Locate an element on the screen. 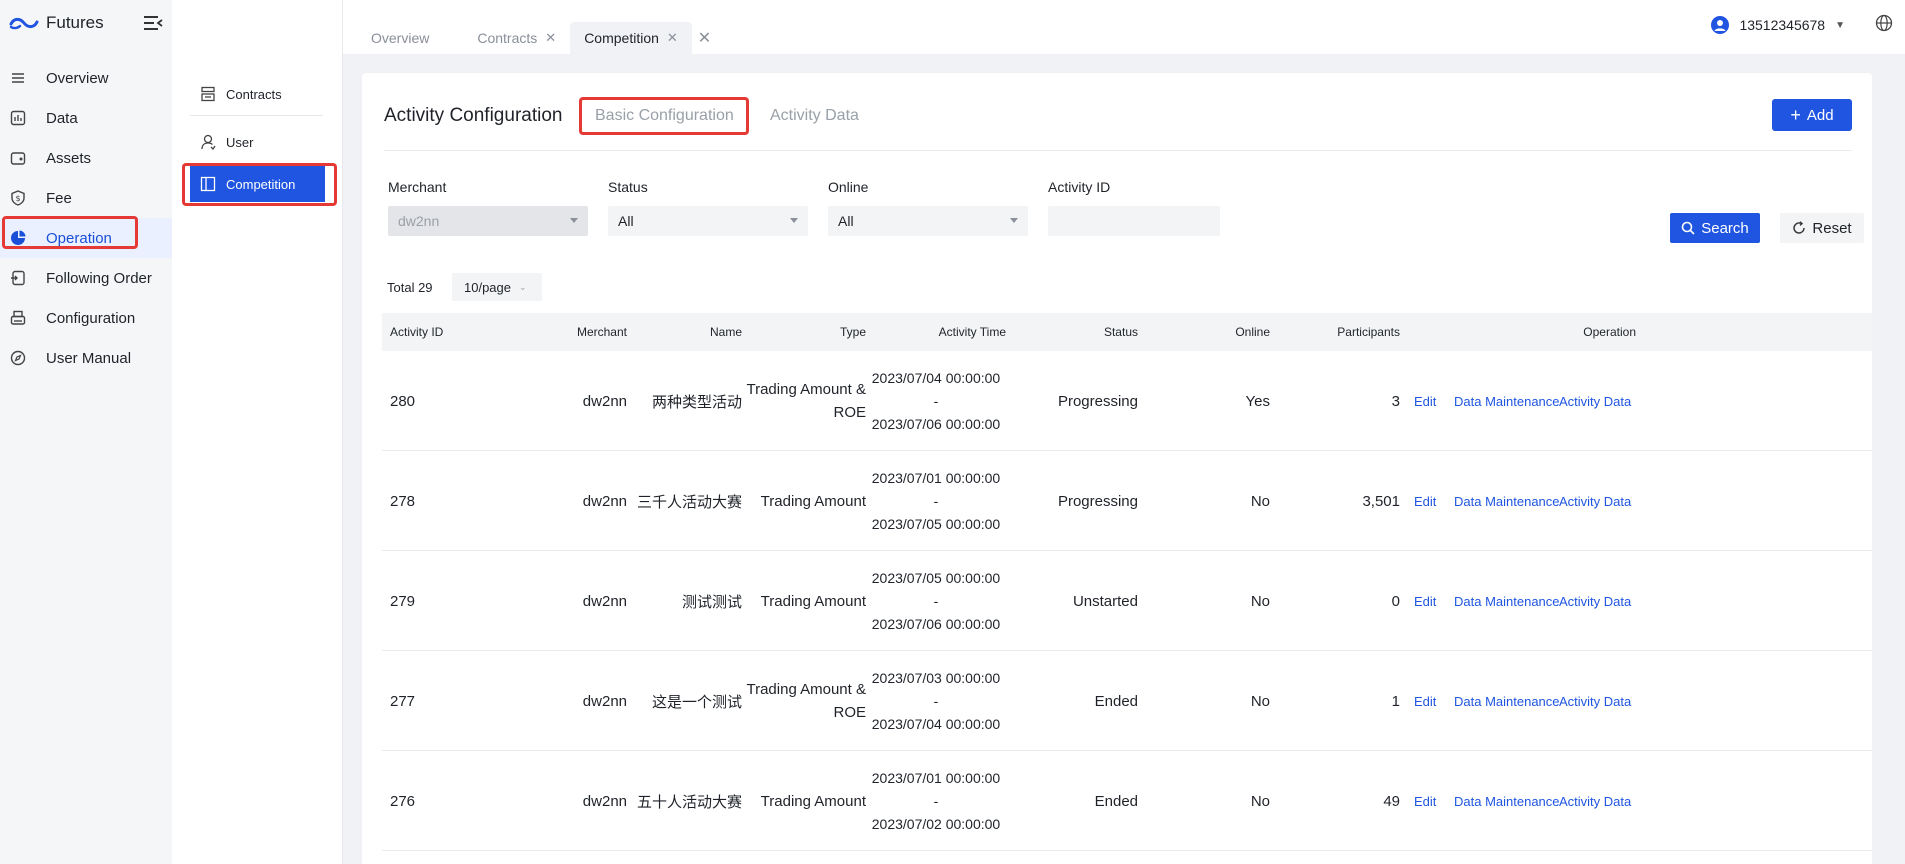  column-header: Online is located at coordinates (1252, 332).